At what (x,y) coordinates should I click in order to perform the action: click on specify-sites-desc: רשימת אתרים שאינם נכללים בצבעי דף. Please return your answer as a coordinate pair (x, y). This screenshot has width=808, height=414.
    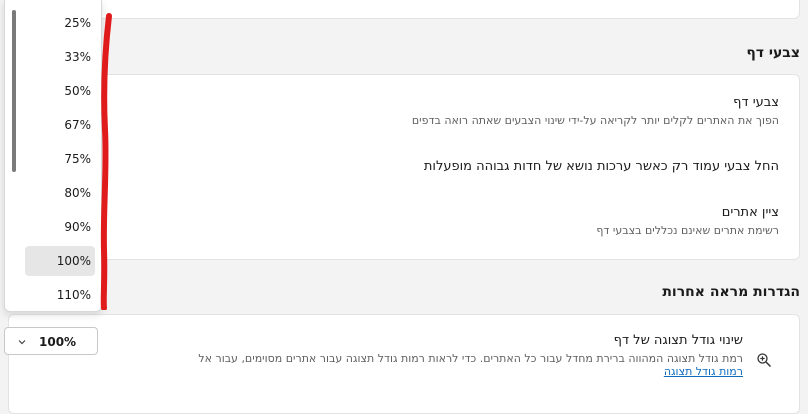
    Looking at the image, I should click on (687, 230).